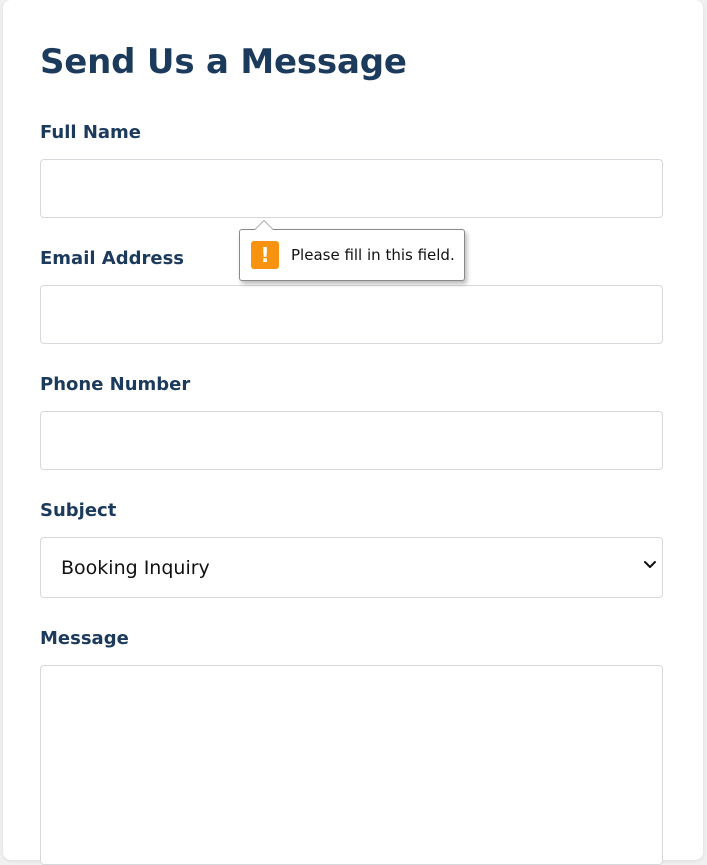  I want to click on phone-input, so click(351, 440).